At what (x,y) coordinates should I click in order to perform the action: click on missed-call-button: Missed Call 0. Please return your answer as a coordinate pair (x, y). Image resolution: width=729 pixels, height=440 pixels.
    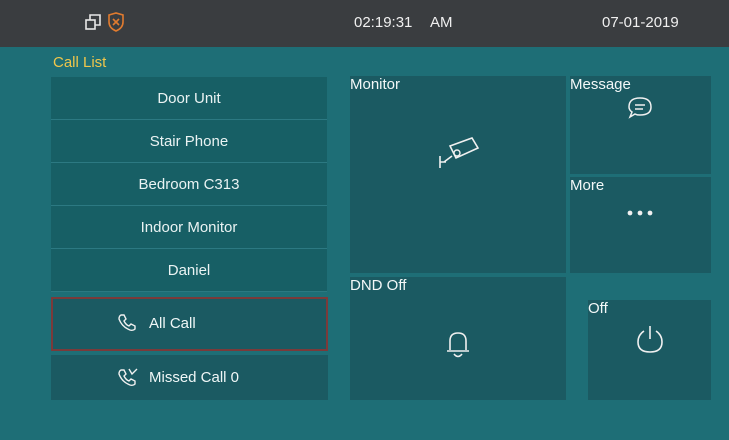
    Looking at the image, I should click on (189, 377).